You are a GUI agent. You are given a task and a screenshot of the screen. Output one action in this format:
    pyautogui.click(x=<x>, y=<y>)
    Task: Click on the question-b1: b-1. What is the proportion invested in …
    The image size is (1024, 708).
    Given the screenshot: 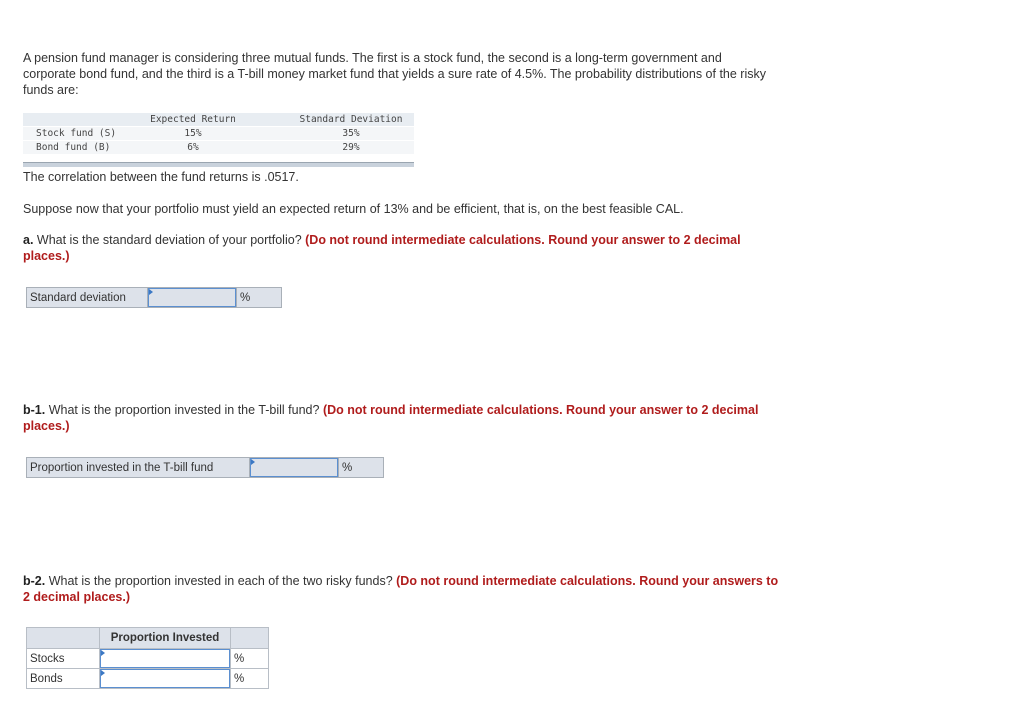 What is the action you would take?
    pyautogui.click(x=390, y=418)
    